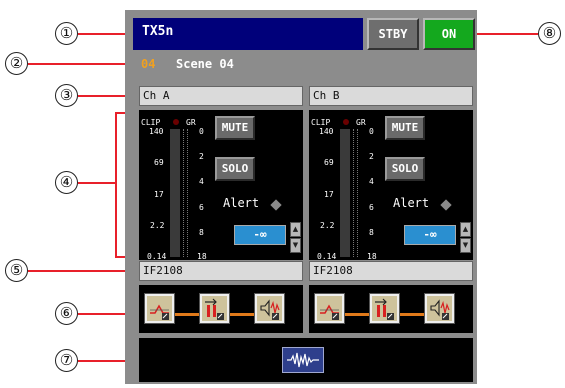  I want to click on callout-2-leader, so click(81, 64).